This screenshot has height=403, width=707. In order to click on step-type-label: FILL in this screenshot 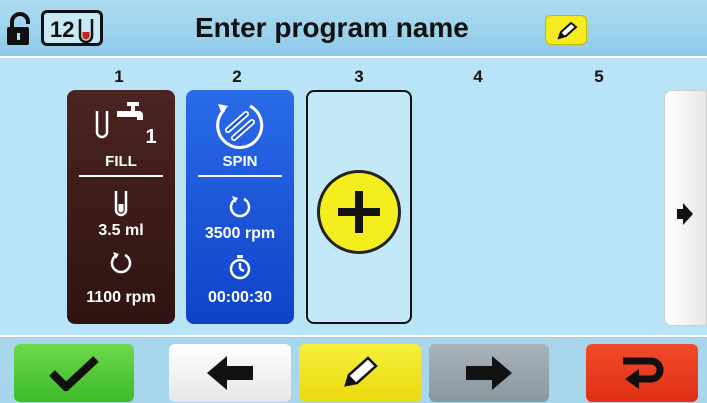, I will do `click(121, 161)`.